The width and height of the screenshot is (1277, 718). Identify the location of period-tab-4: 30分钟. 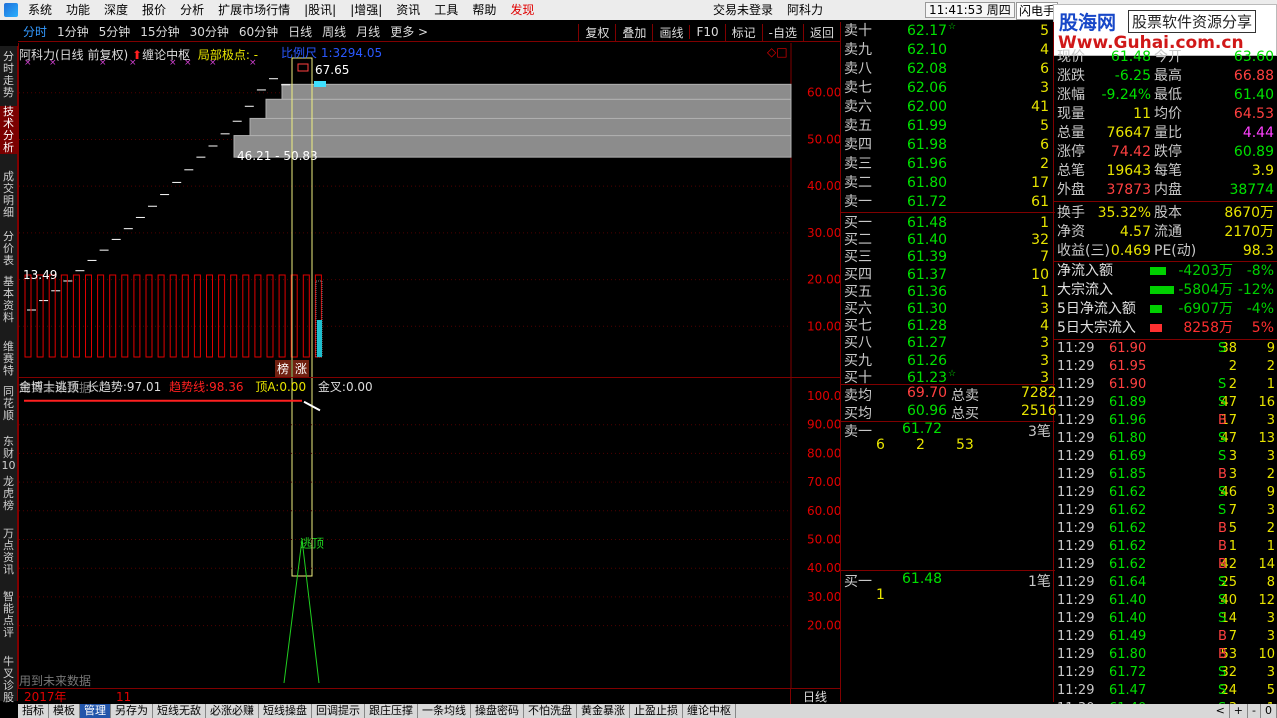
(209, 31).